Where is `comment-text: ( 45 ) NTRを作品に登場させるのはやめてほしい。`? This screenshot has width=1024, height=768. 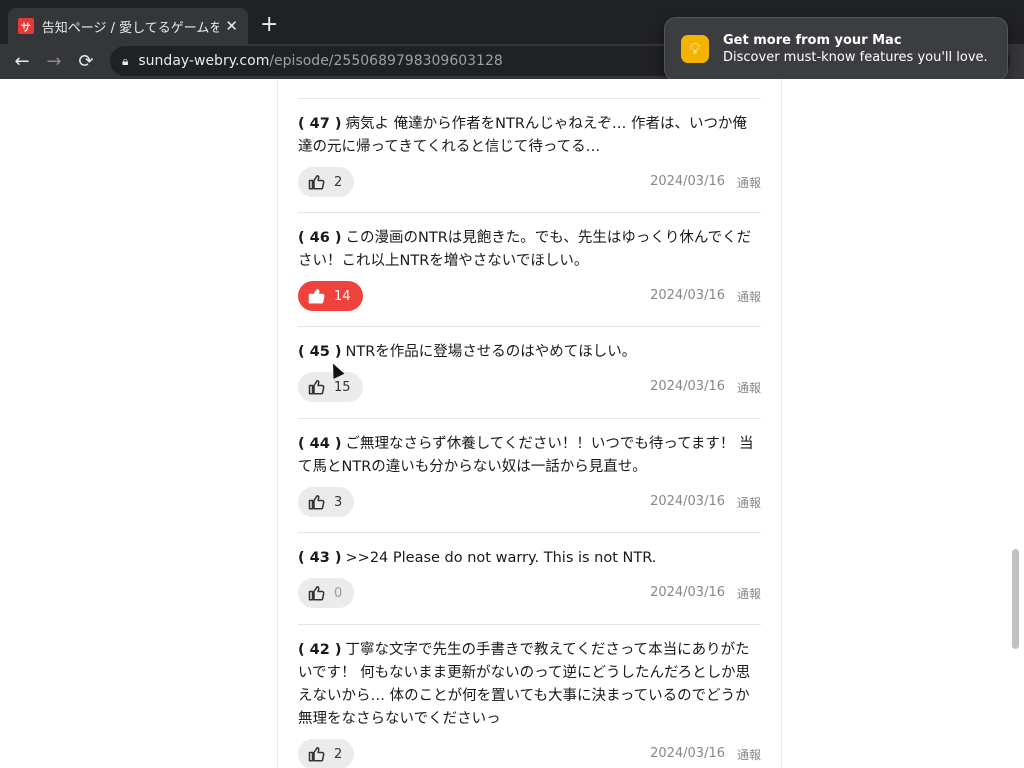
comment-text: ( 45 ) NTRを作品に登場させるのはやめてほしい。 is located at coordinates (529, 352).